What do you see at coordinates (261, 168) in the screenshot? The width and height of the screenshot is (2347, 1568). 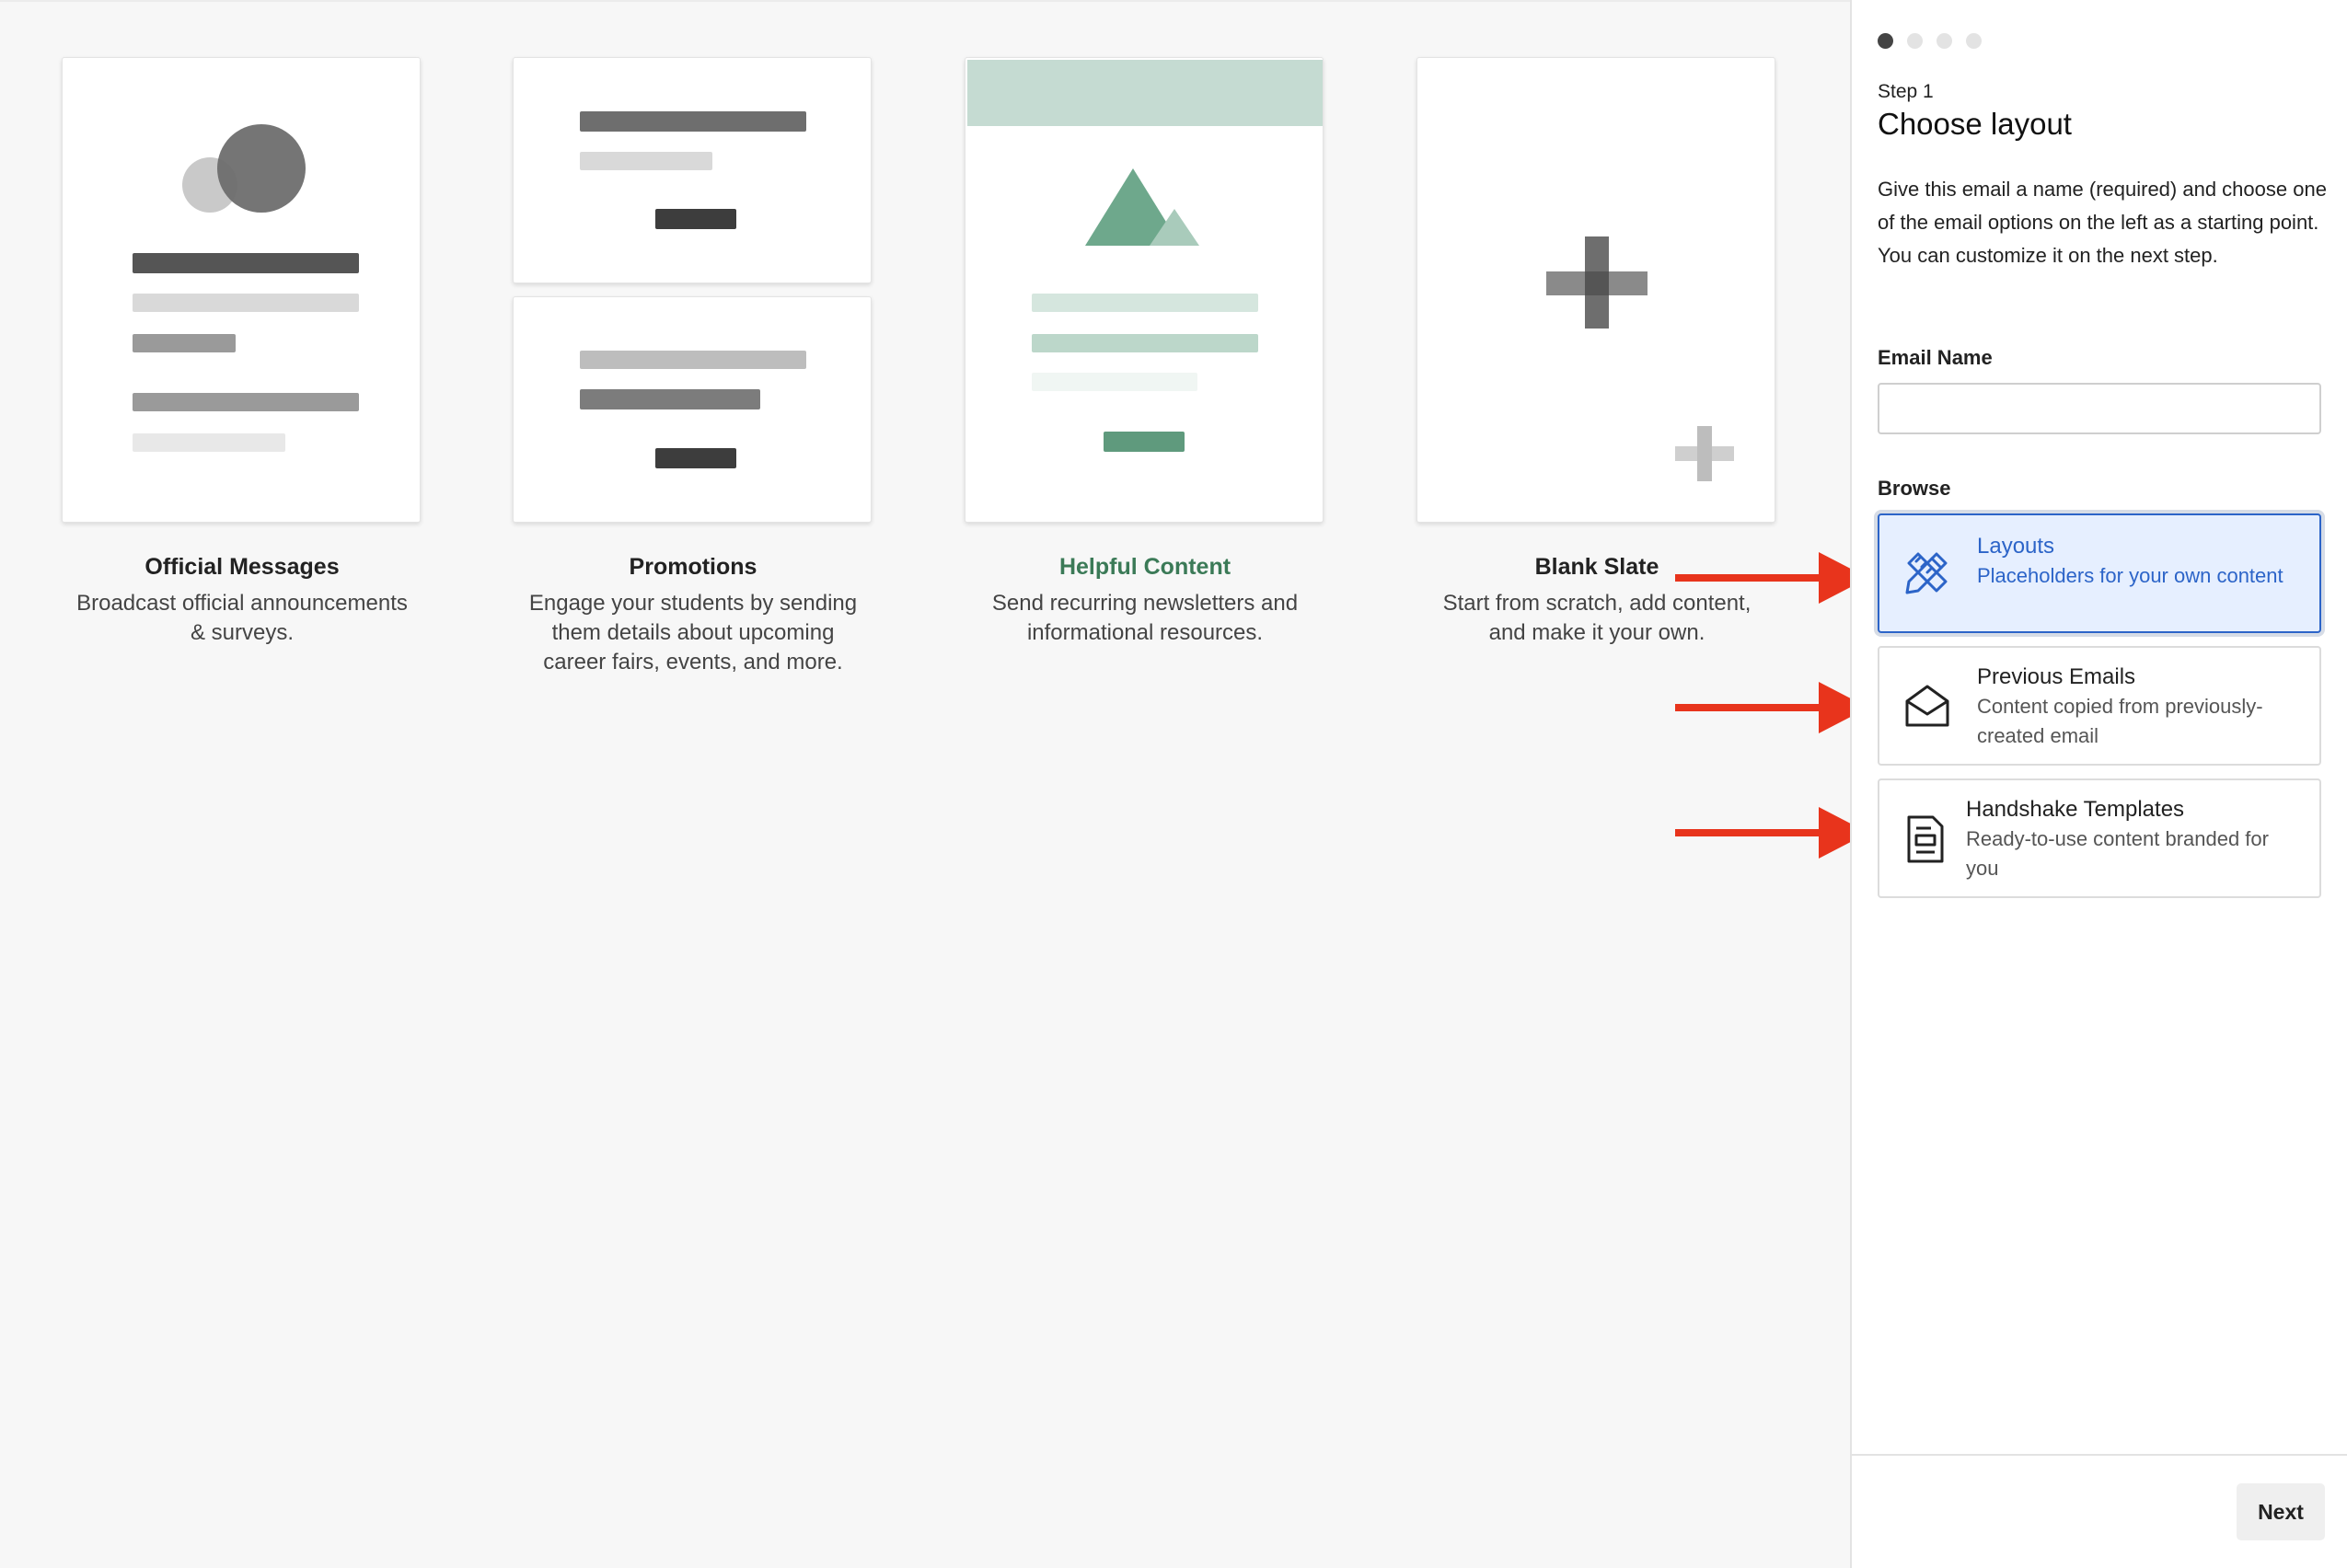 I see `large-circle-shape` at bounding box center [261, 168].